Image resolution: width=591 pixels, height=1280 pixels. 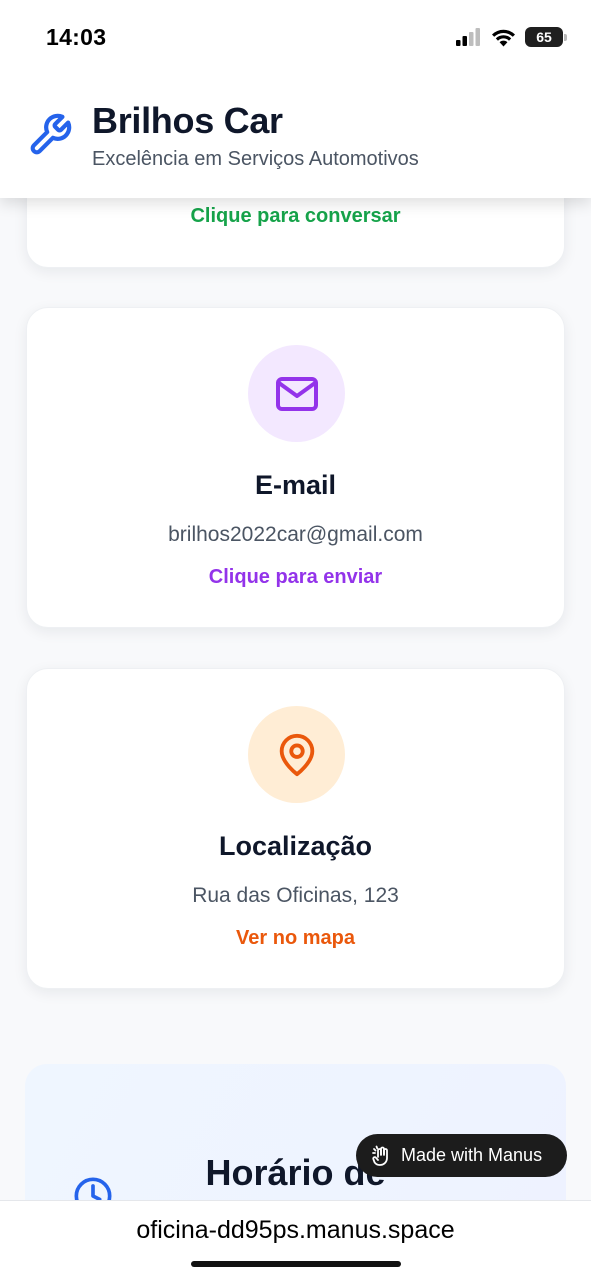 I want to click on made-with-manus-badge: Made with Manus, so click(x=461, y=1155).